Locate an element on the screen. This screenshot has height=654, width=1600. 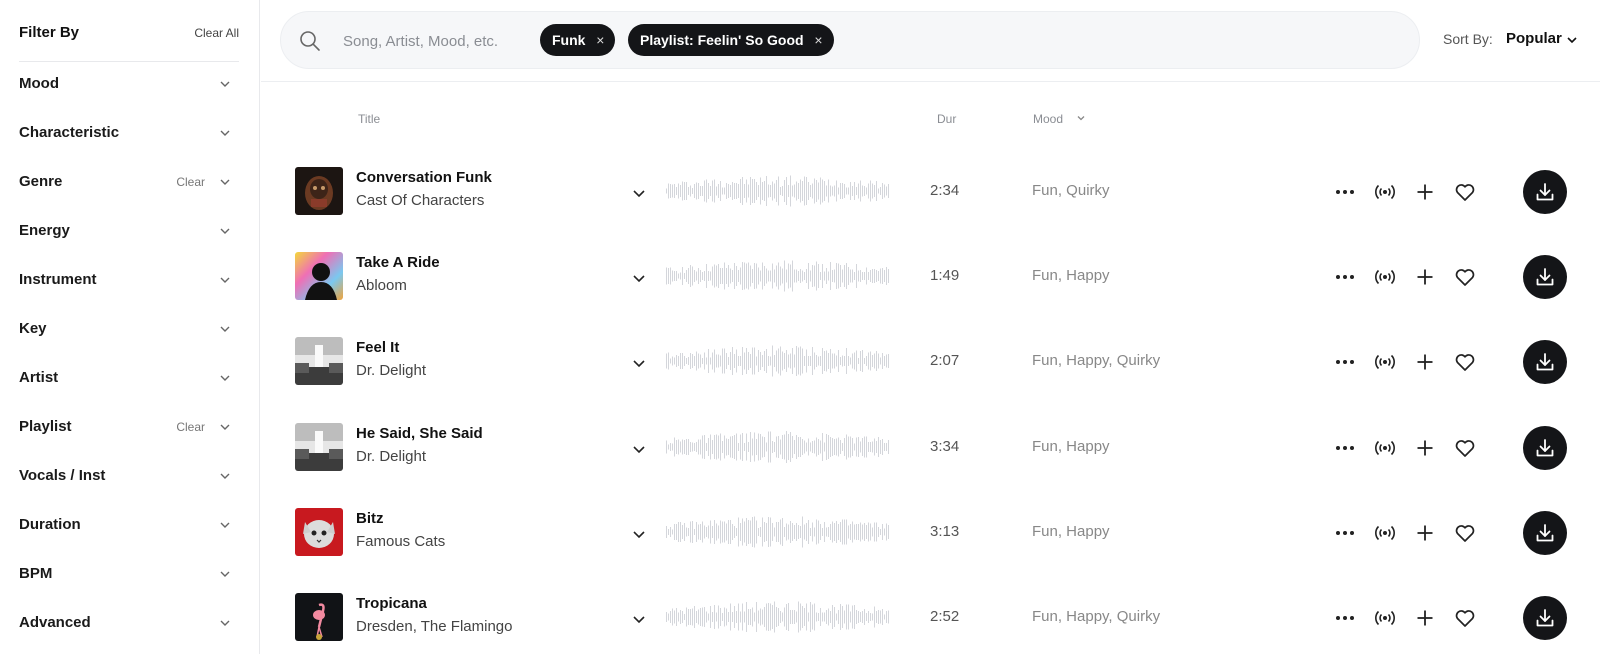
facet-key: Key is located at coordinates (129, 329).